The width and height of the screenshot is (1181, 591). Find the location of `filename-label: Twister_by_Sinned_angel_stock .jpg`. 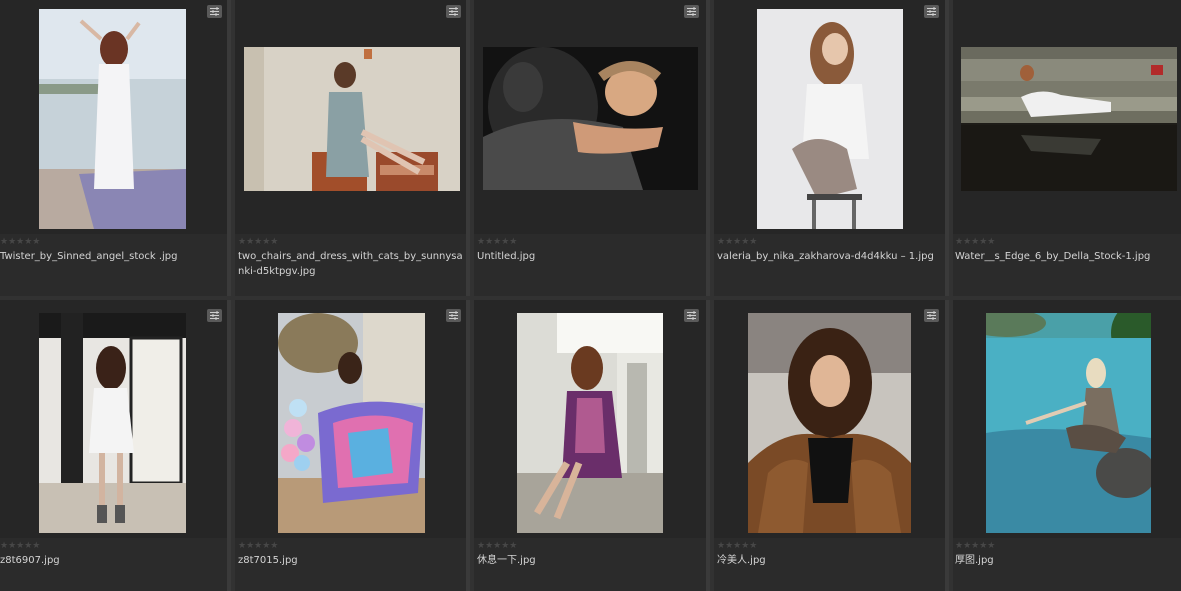

filename-label: Twister_by_Sinned_angel_stock .jpg is located at coordinates (89, 256).